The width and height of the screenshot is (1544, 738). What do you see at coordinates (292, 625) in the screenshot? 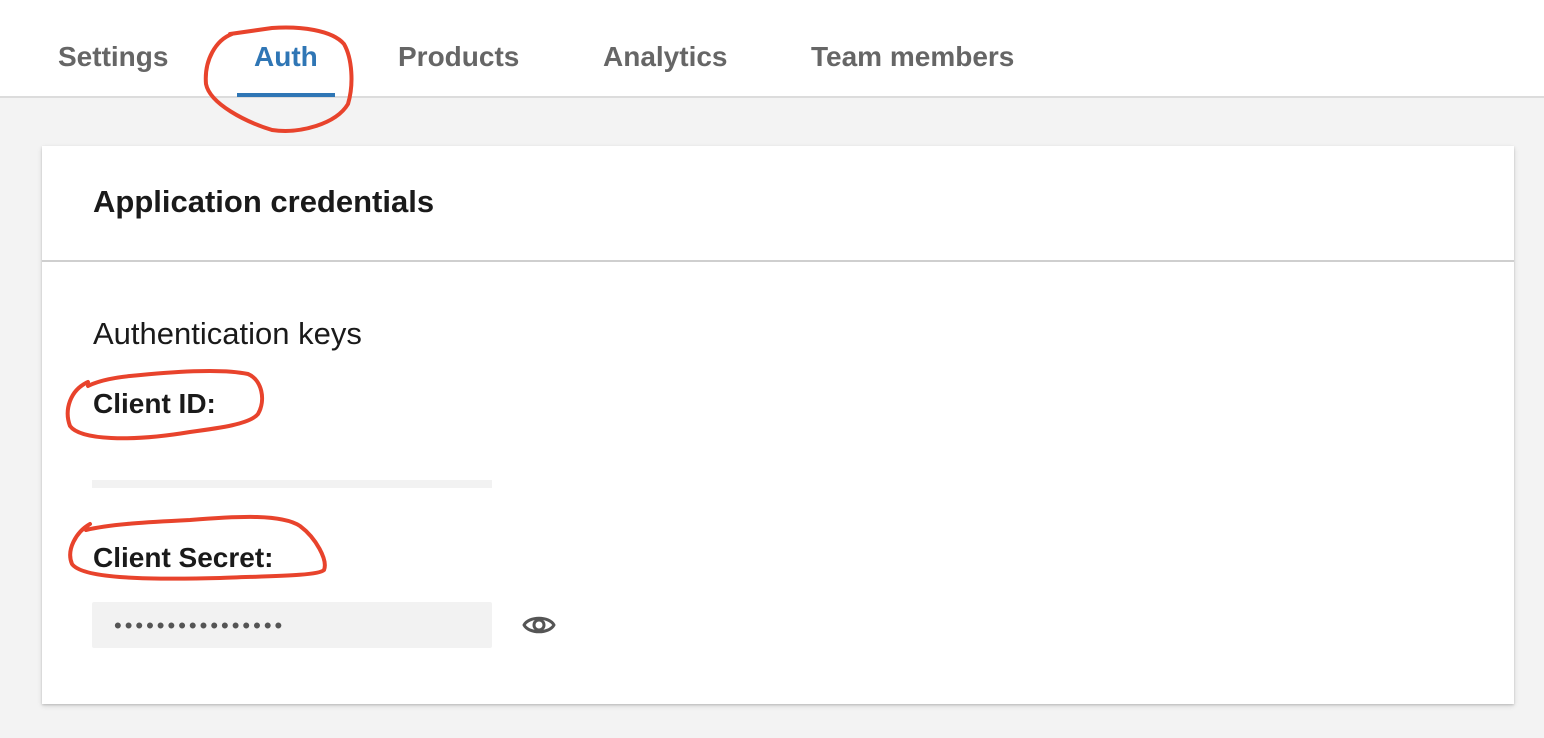
I see `client-secret-field: ••••••••••••••••` at bounding box center [292, 625].